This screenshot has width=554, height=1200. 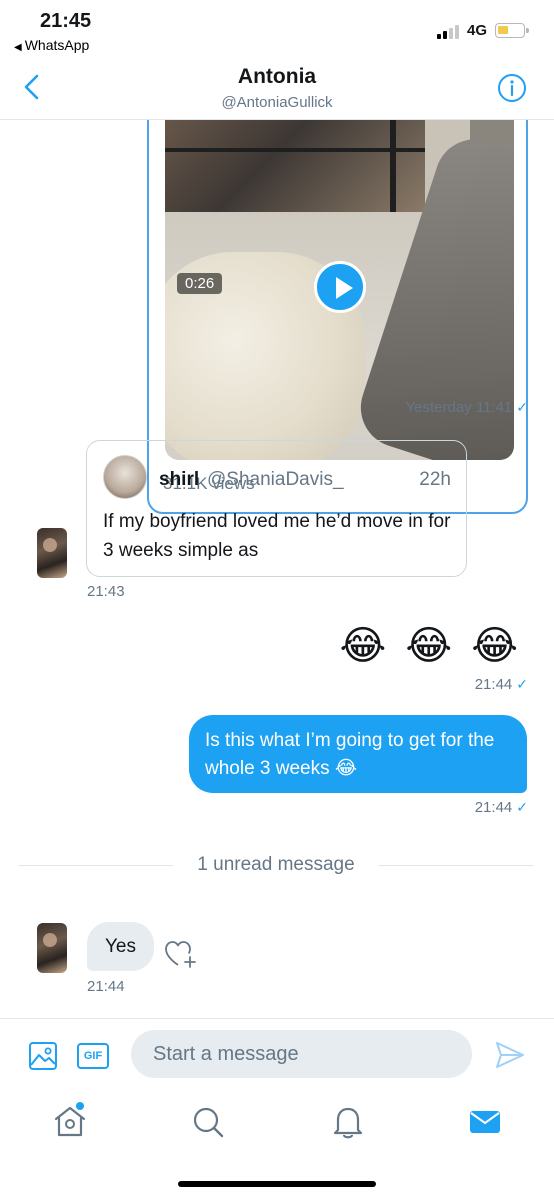 I want to click on incoming-message-bubble: Yes, so click(x=120, y=946).